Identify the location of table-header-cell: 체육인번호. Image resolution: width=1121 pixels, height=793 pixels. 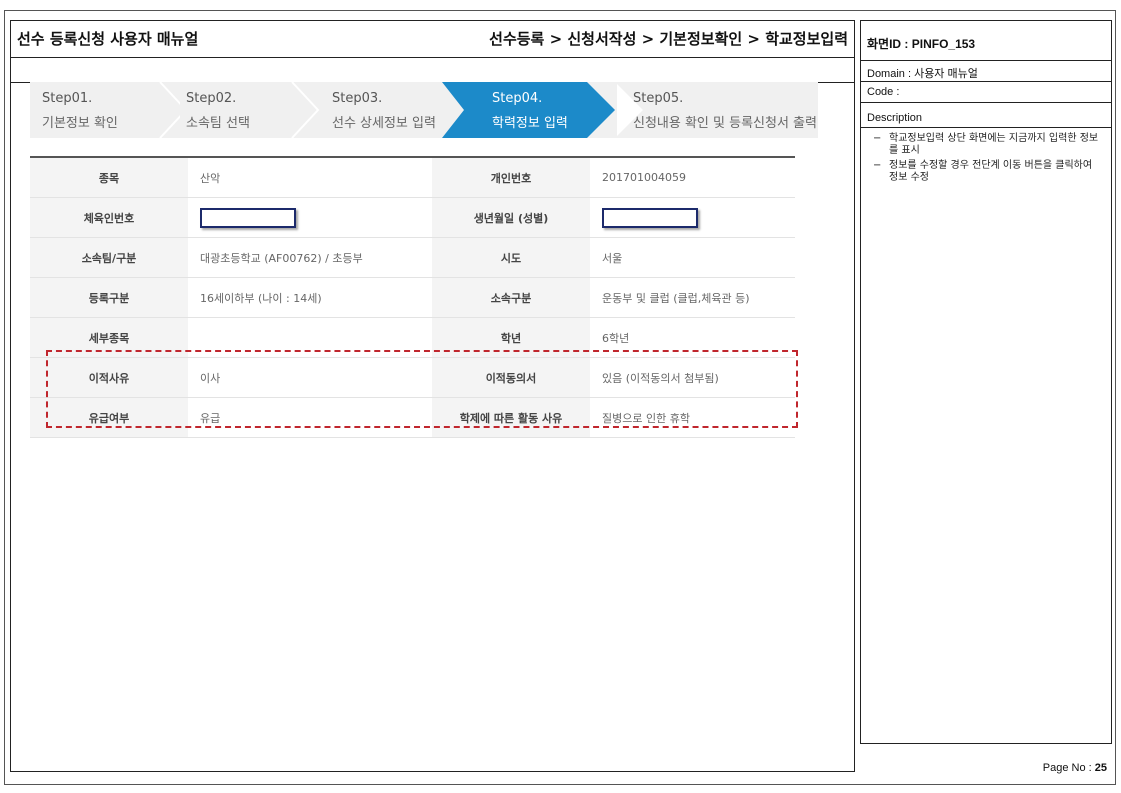
(109, 217).